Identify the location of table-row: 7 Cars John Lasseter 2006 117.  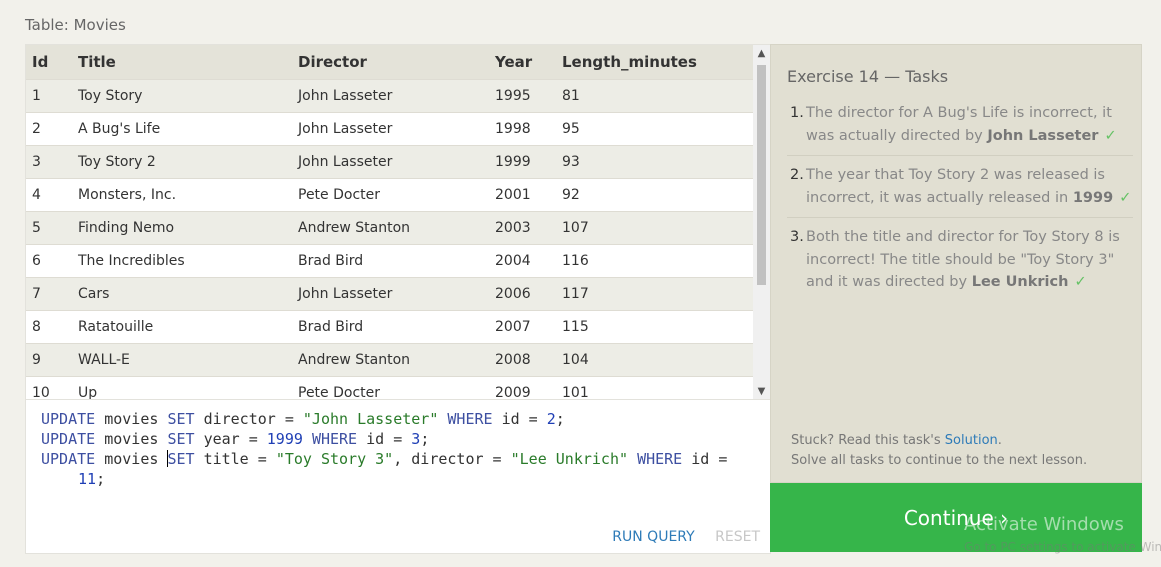
(389, 294).